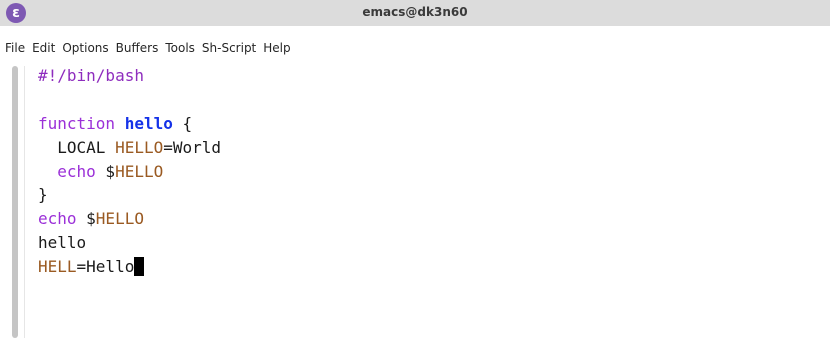 Image resolution: width=830 pixels, height=338 pixels. What do you see at coordinates (43, 195) in the screenshot?
I see `code-token-plain: }` at bounding box center [43, 195].